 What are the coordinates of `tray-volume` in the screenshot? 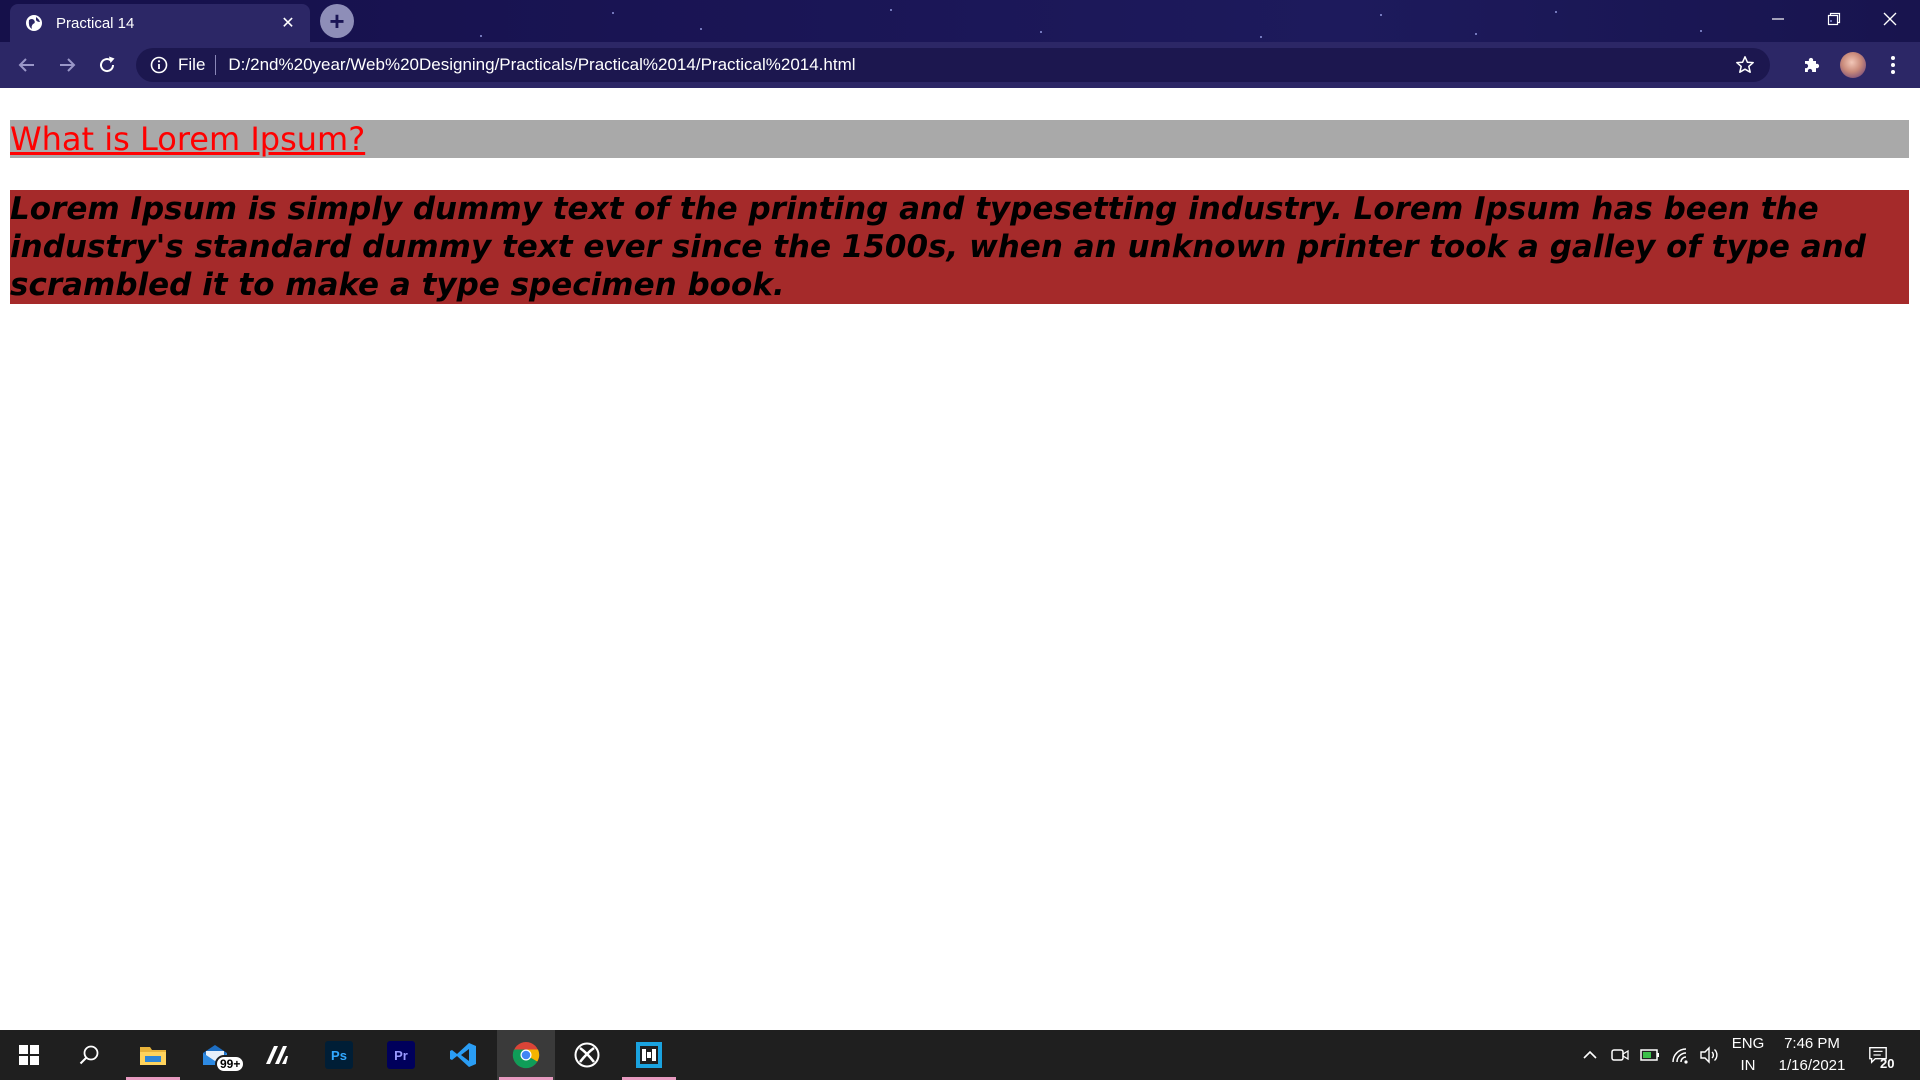 It's located at (1709, 1055).